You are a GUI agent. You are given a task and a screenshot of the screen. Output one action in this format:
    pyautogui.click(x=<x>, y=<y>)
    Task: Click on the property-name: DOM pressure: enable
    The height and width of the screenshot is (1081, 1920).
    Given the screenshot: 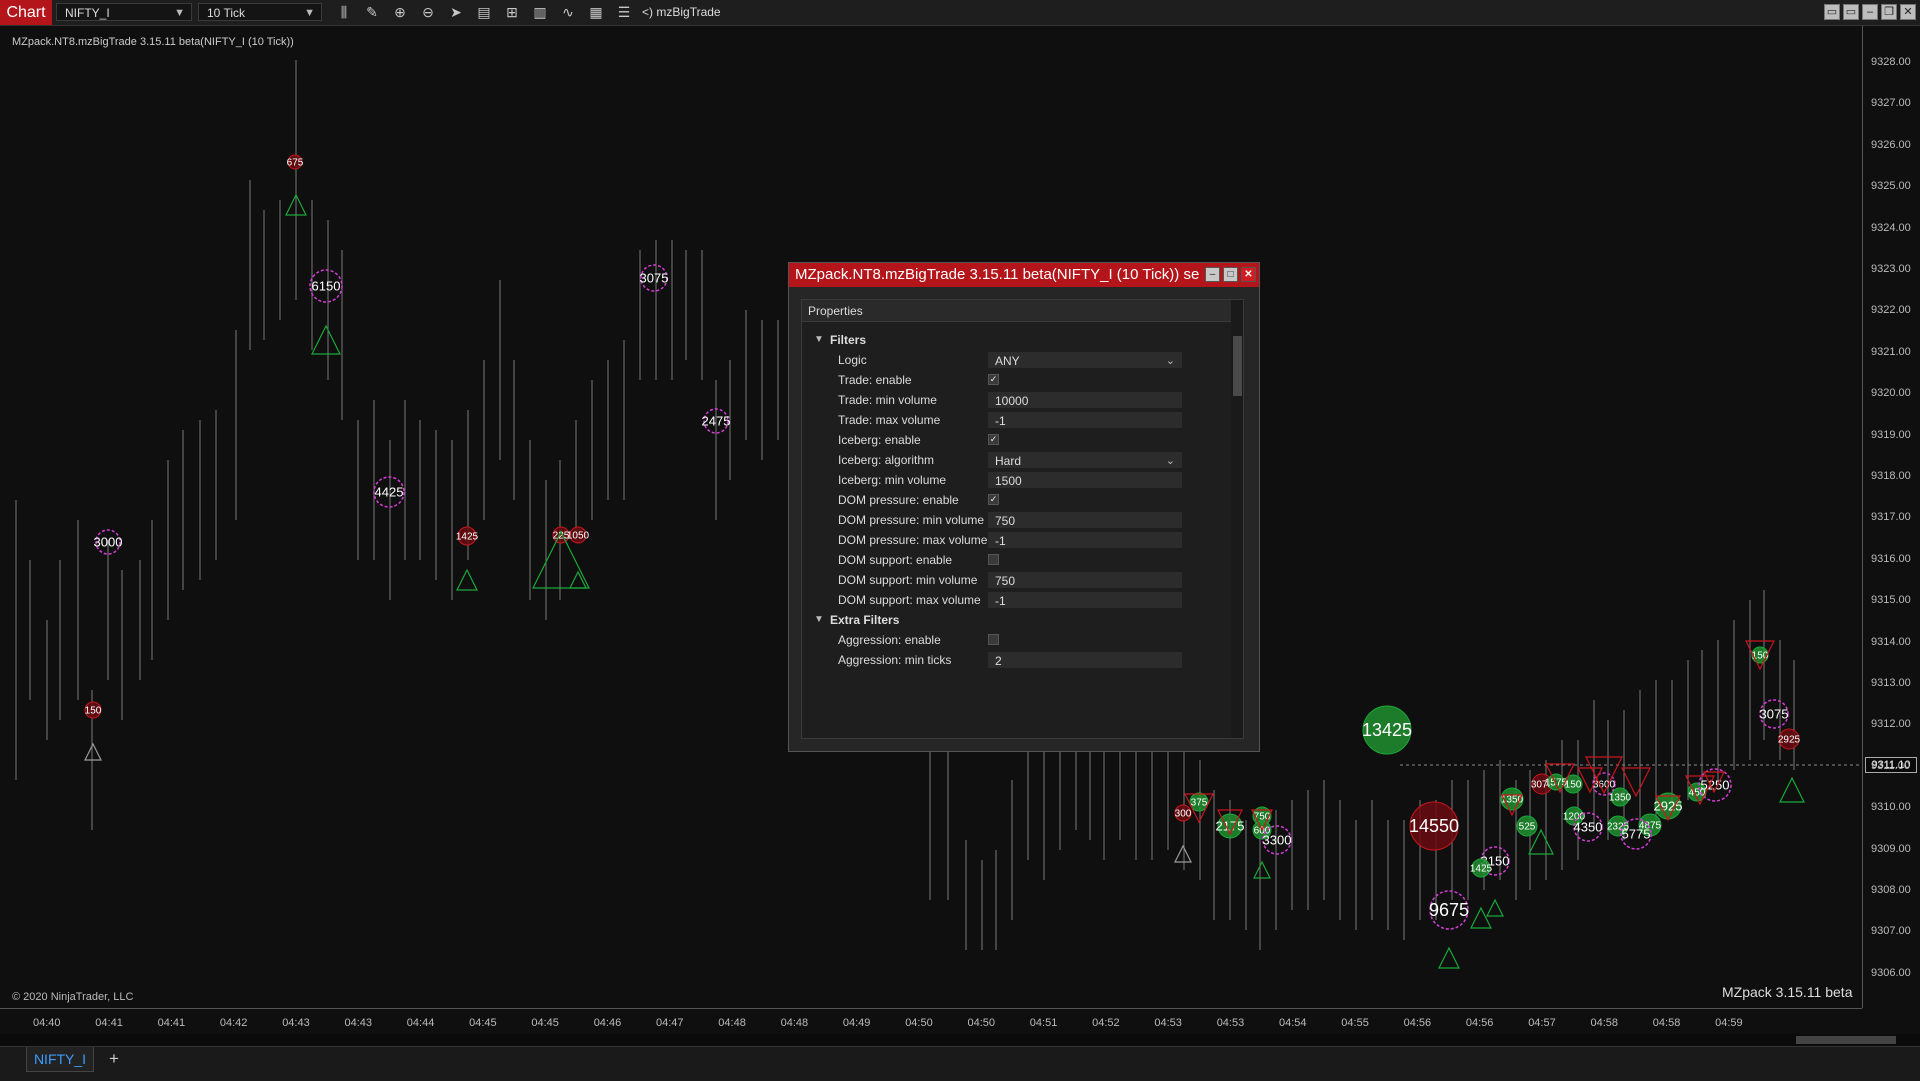 What is the action you would take?
    pyautogui.click(x=898, y=500)
    